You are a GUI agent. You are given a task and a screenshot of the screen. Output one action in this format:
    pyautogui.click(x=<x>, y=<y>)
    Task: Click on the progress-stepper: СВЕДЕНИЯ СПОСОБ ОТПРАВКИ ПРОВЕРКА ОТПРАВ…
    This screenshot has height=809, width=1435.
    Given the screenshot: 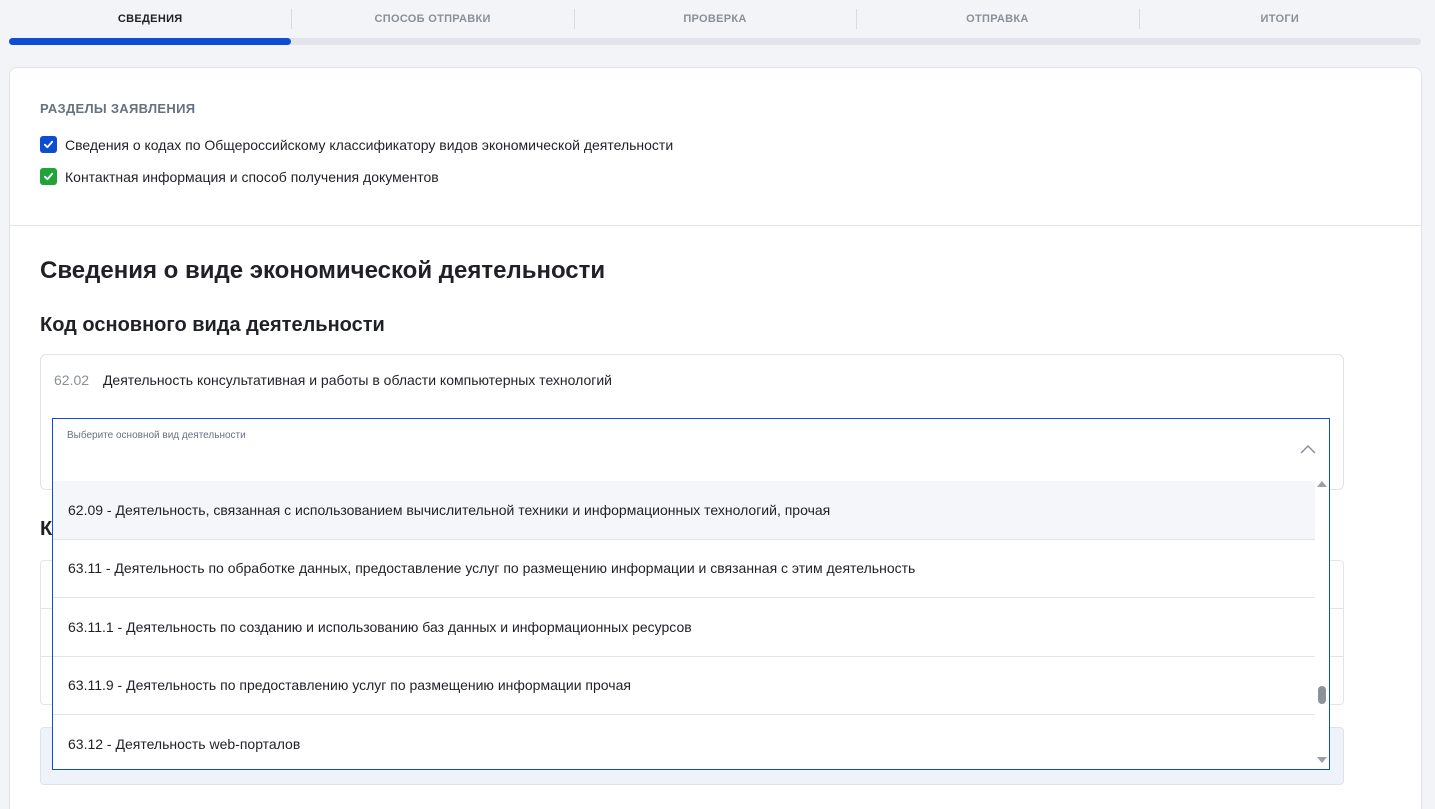 What is the action you would take?
    pyautogui.click(x=715, y=23)
    